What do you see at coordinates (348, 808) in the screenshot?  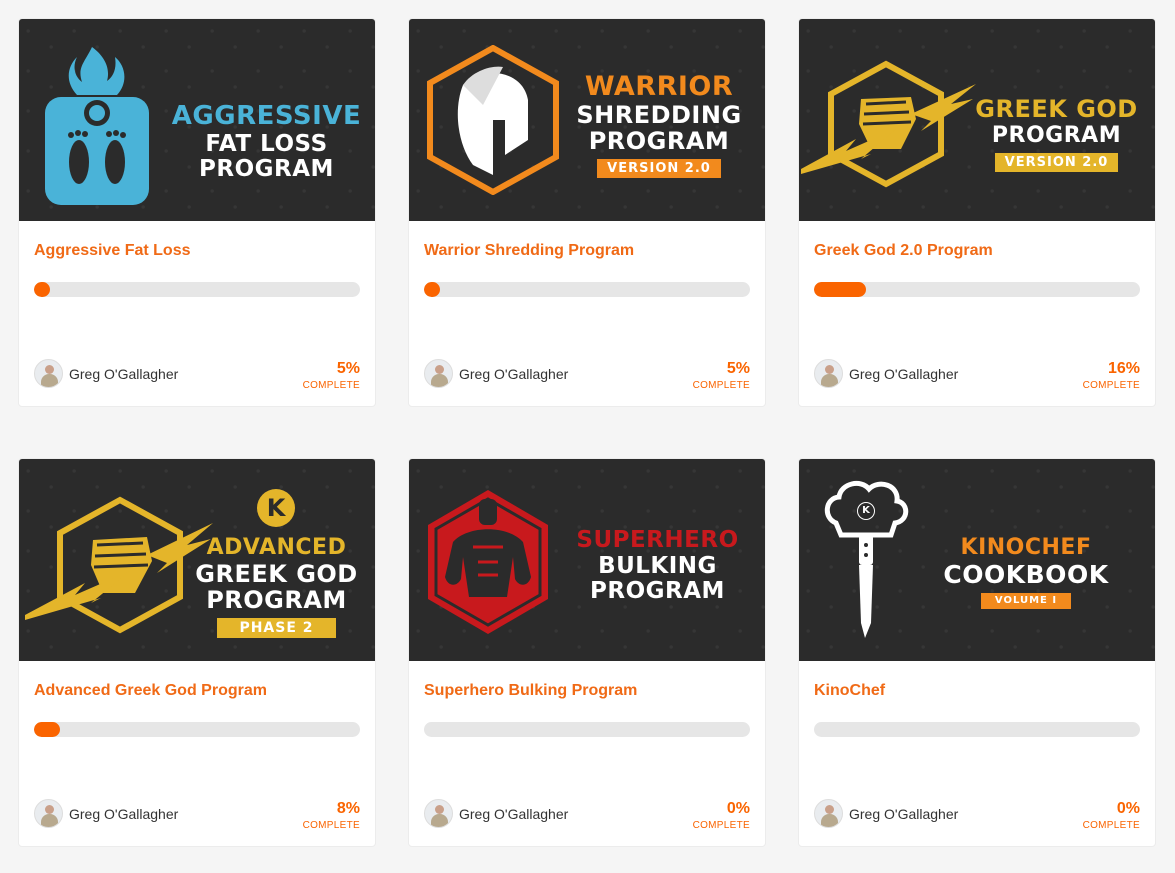 I see `completion-percent: 8%` at bounding box center [348, 808].